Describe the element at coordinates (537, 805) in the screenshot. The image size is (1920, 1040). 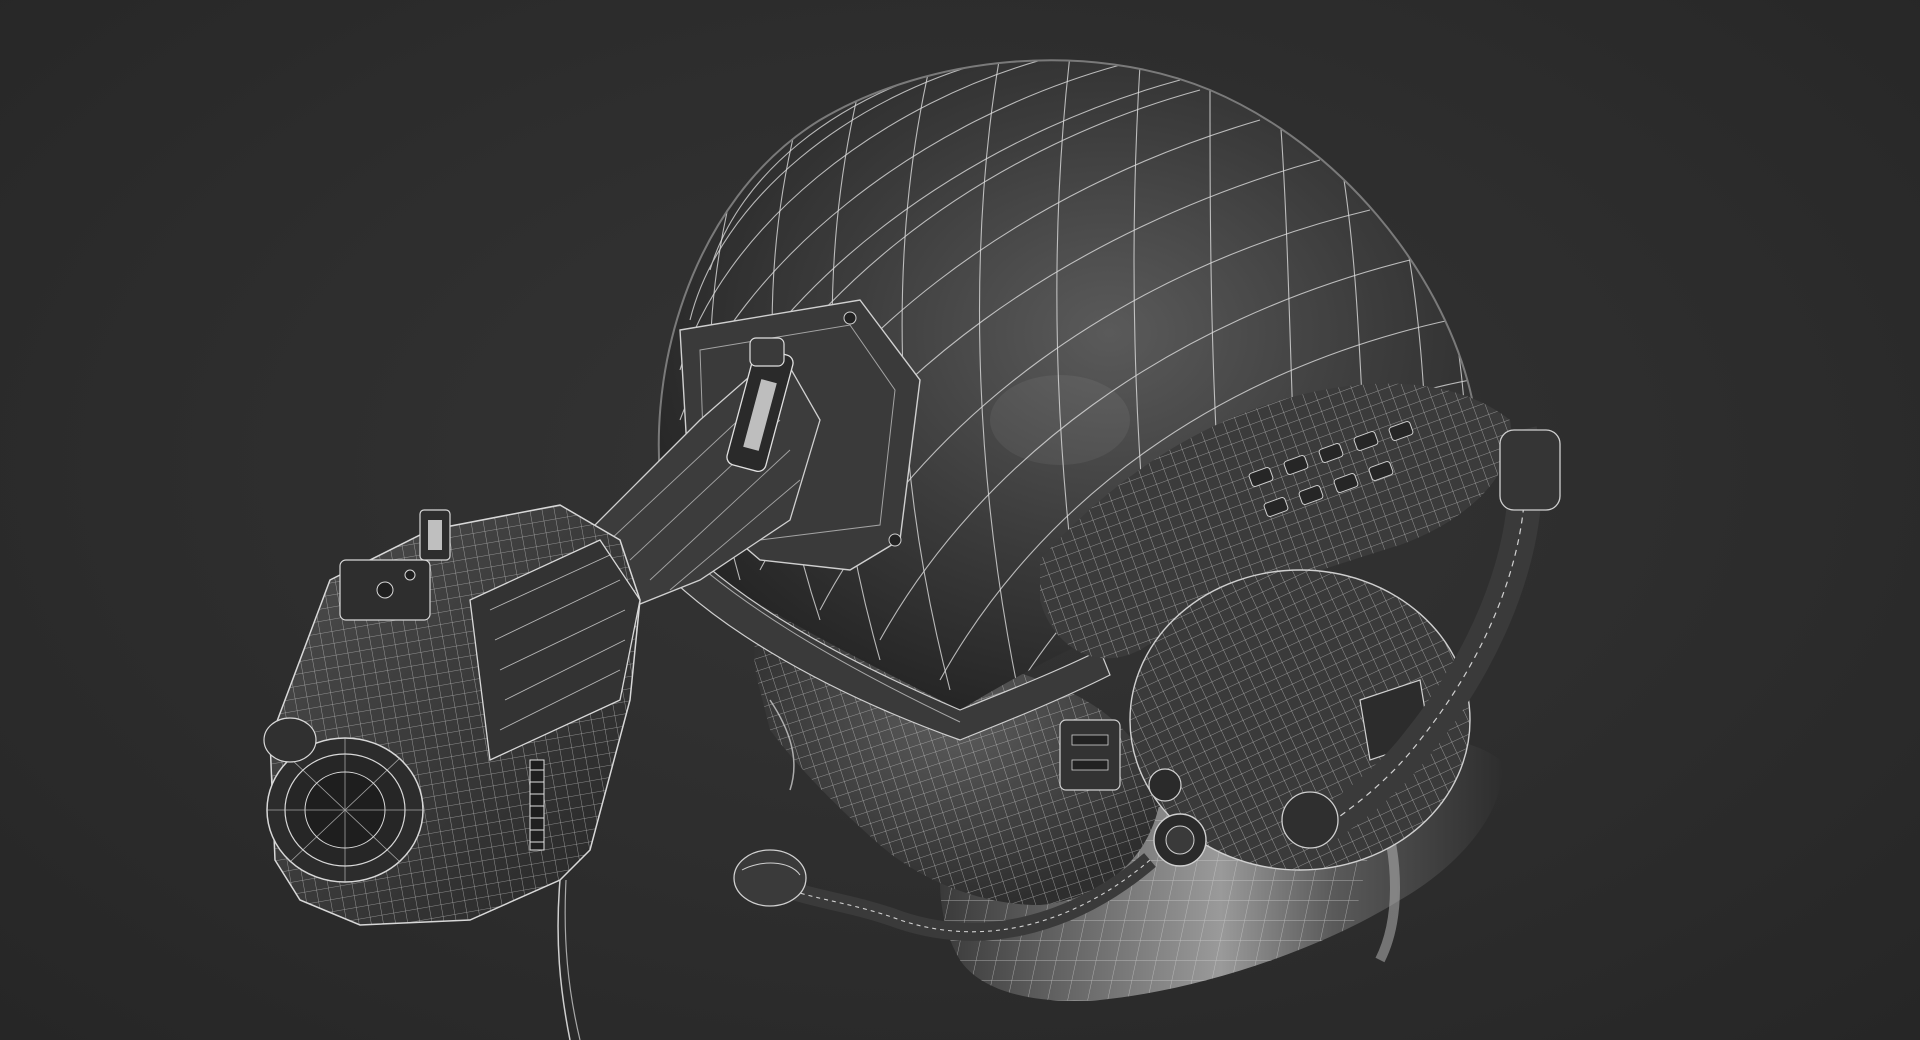
I see `device-zipper-strip` at that location.